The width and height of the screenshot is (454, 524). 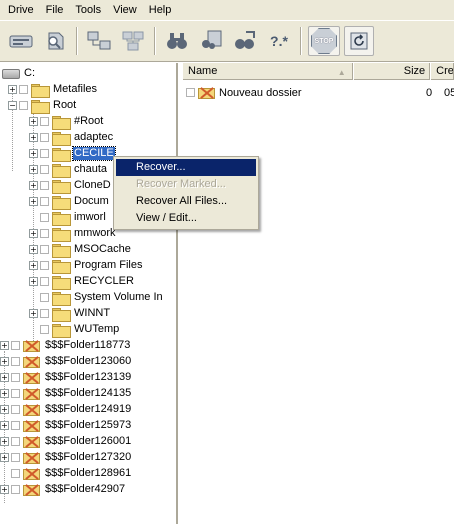 I want to click on tree-item-deleted-folder: + $$$Folder127320, so click(x=66, y=457).